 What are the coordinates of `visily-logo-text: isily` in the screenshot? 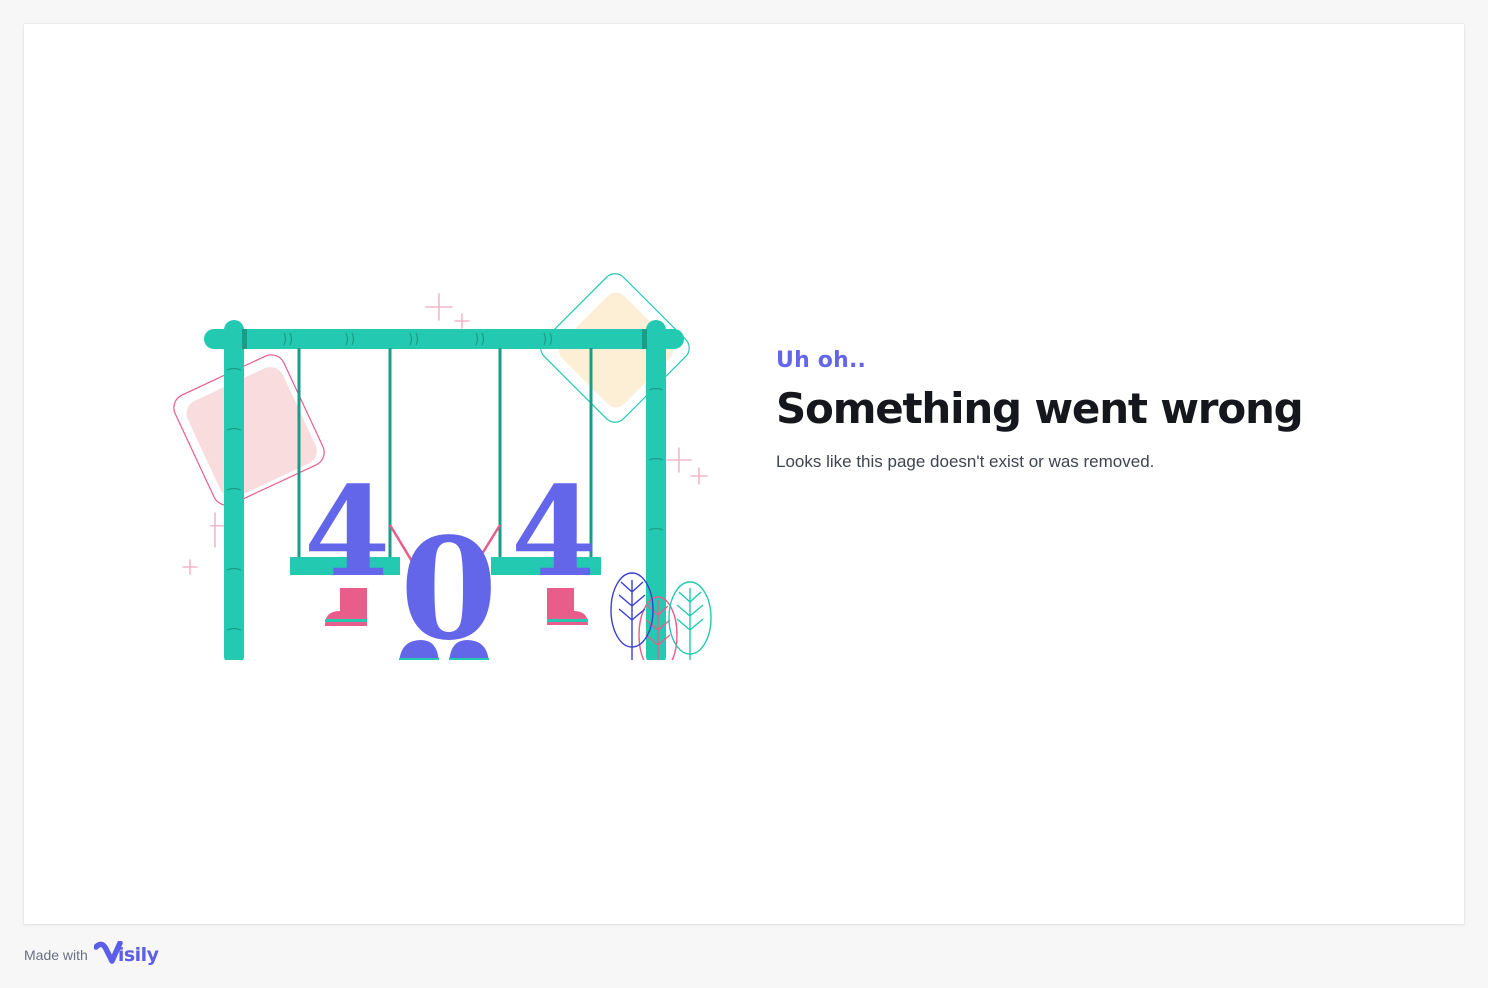 It's located at (138, 955).